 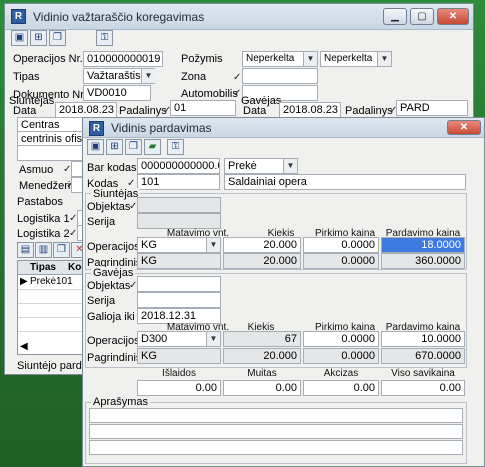 I want to click on pozymis-label: Požymis, so click(x=202, y=59).